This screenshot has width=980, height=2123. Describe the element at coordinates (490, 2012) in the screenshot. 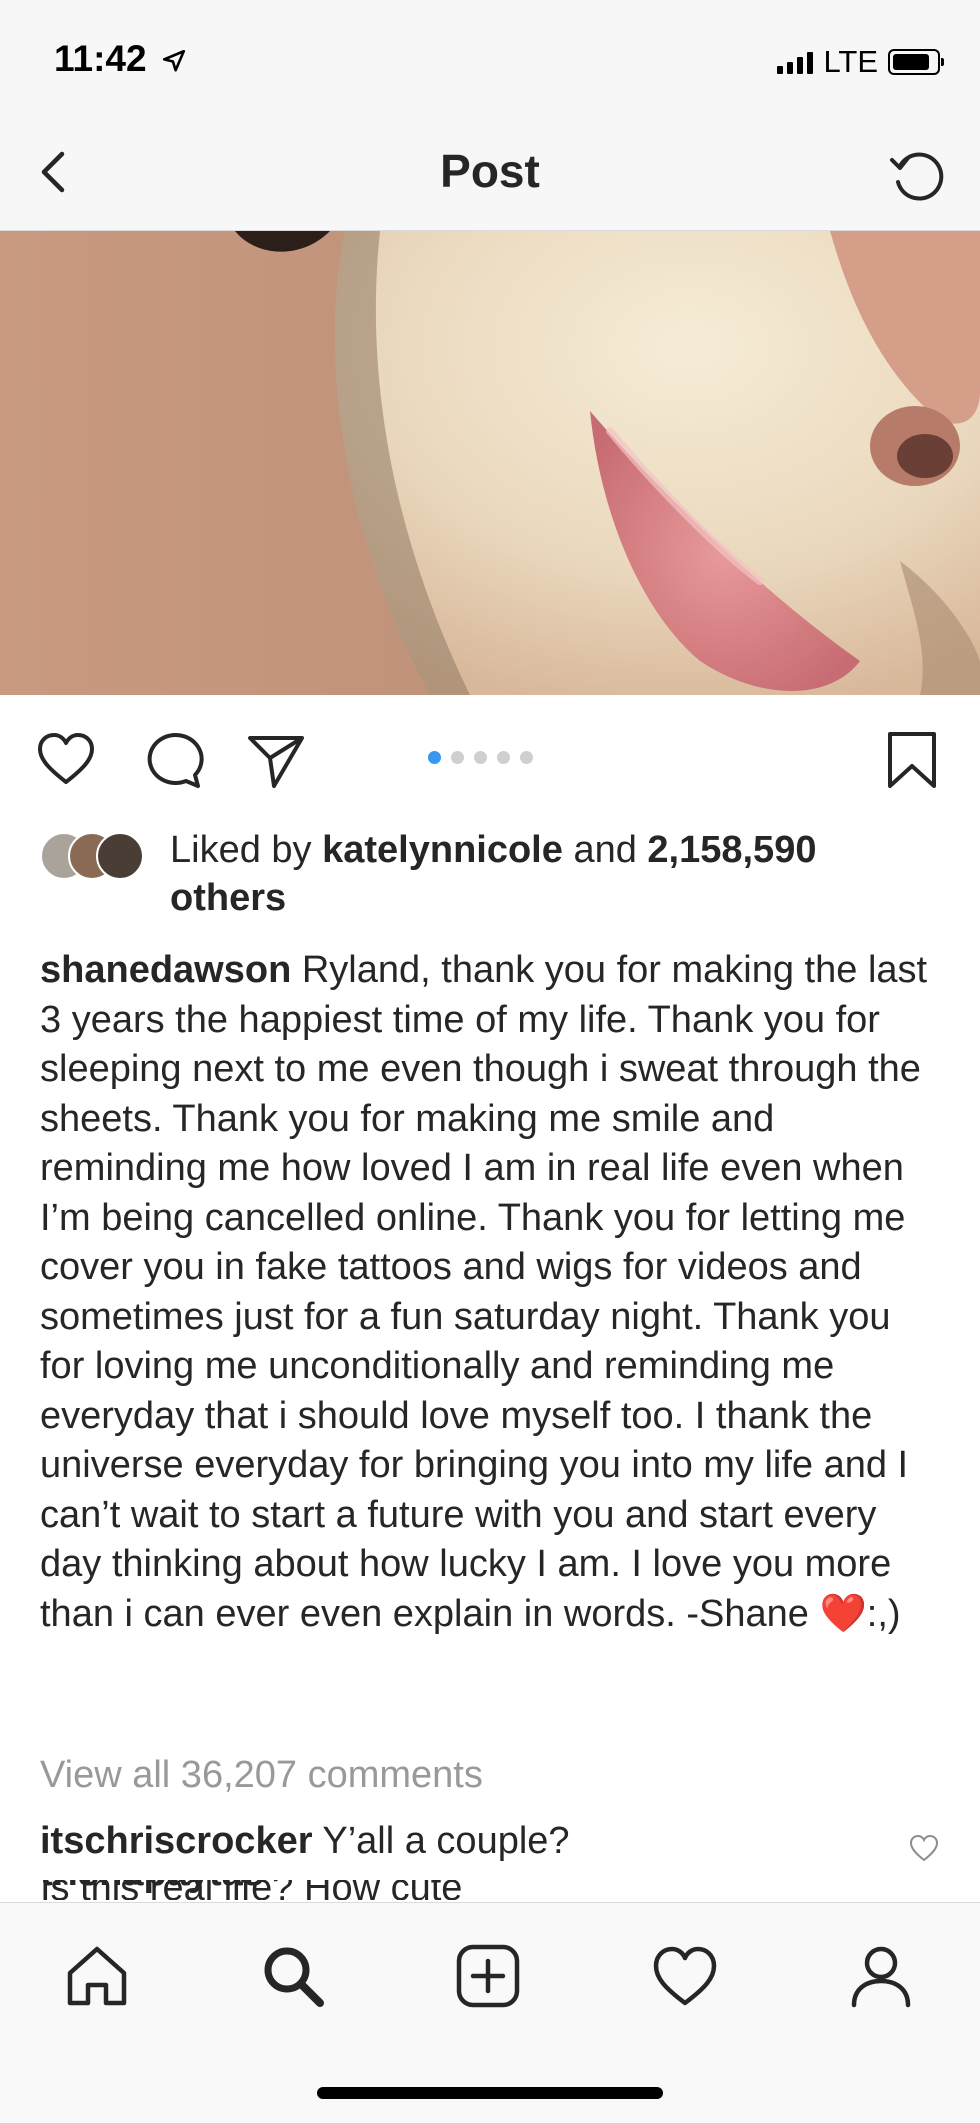

I see `tab-bar` at that location.